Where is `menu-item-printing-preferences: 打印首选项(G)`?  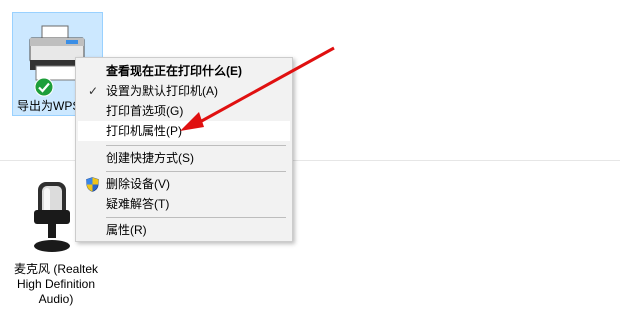 menu-item-printing-preferences: 打印首选项(G) is located at coordinates (184, 111).